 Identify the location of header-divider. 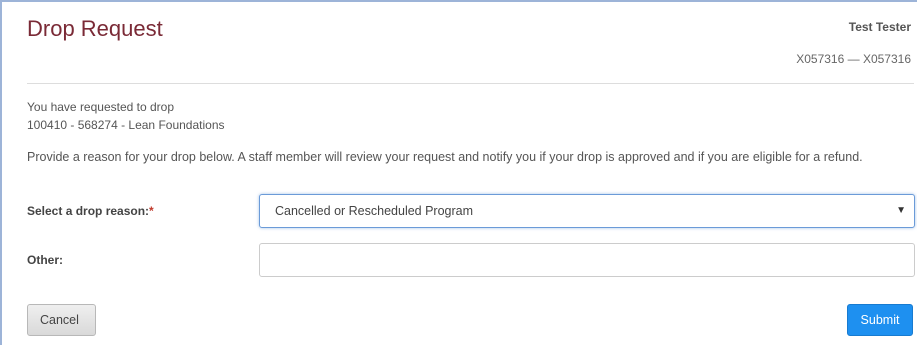
(470, 83).